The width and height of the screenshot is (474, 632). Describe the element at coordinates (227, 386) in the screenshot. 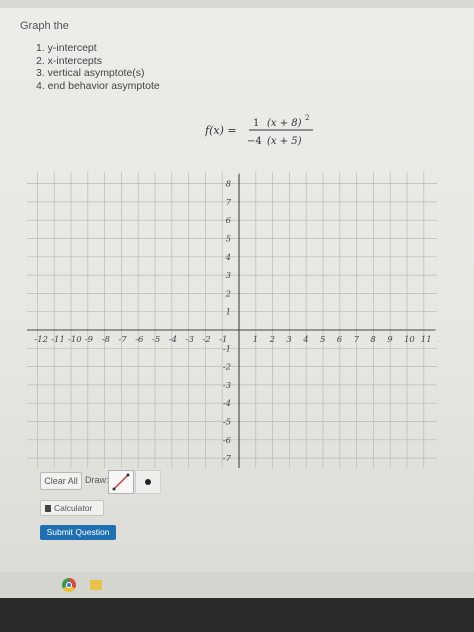

I see `y-tick-label: -3` at that location.